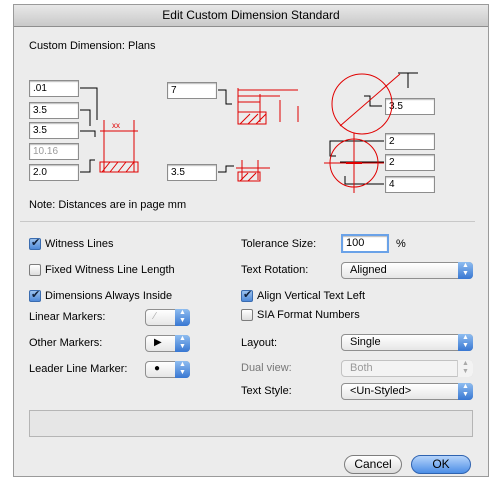 The width and height of the screenshot is (490, 482). I want to click on fixed-witness-checkbox, so click(35, 270).